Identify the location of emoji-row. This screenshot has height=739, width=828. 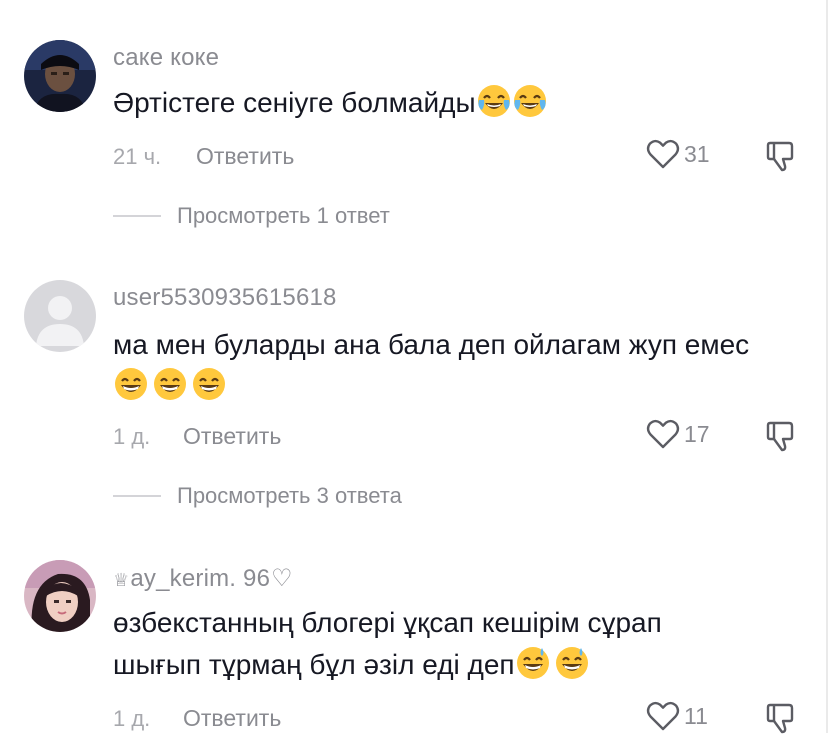
(170, 384).